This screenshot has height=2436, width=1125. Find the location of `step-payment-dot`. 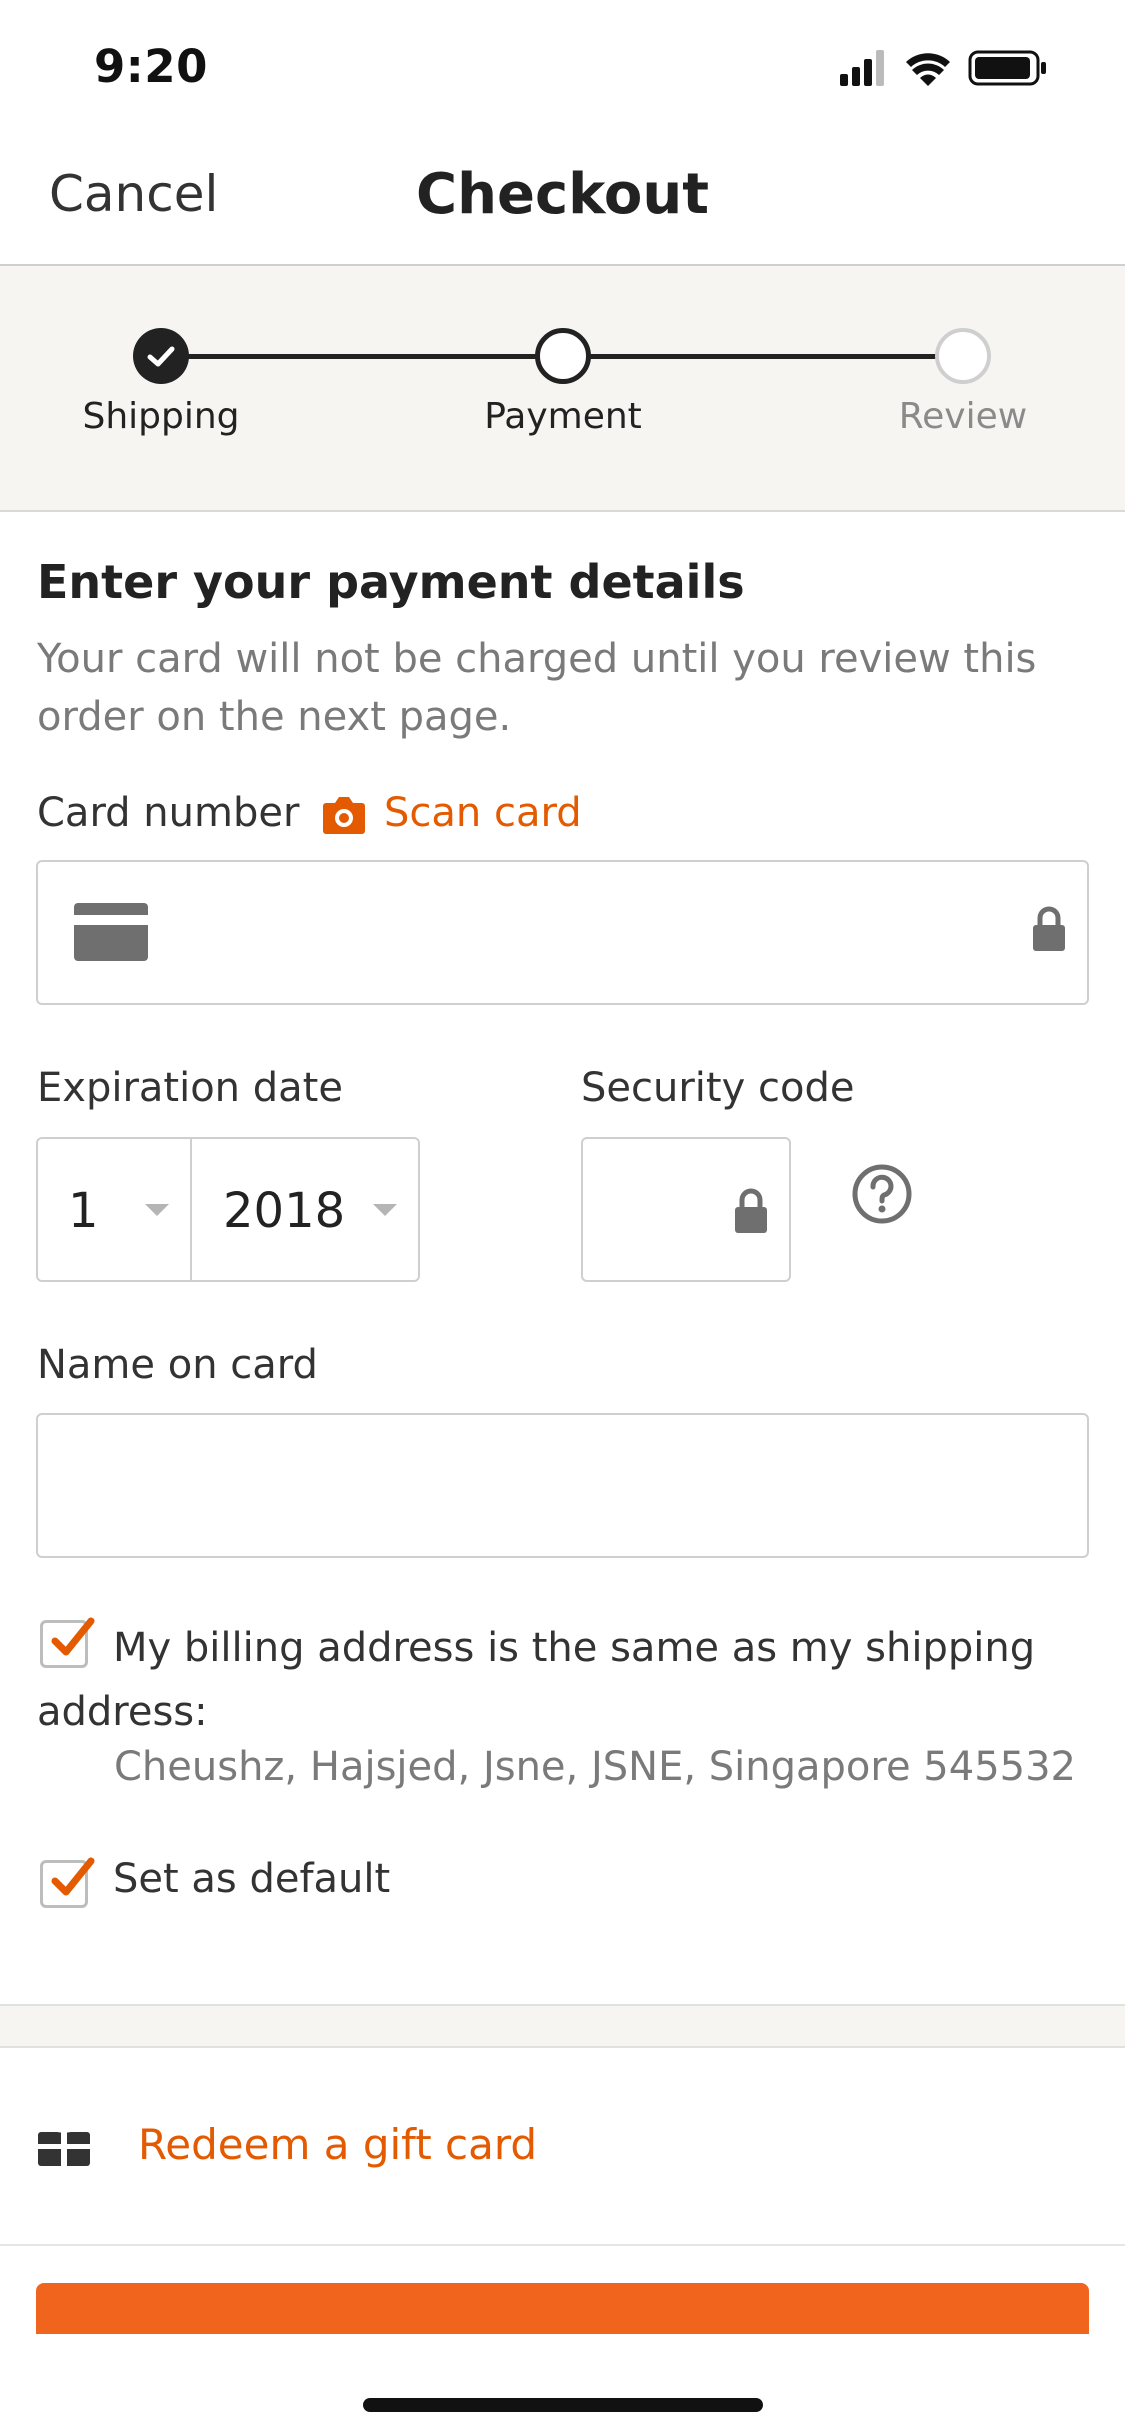

step-payment-dot is located at coordinates (563, 356).